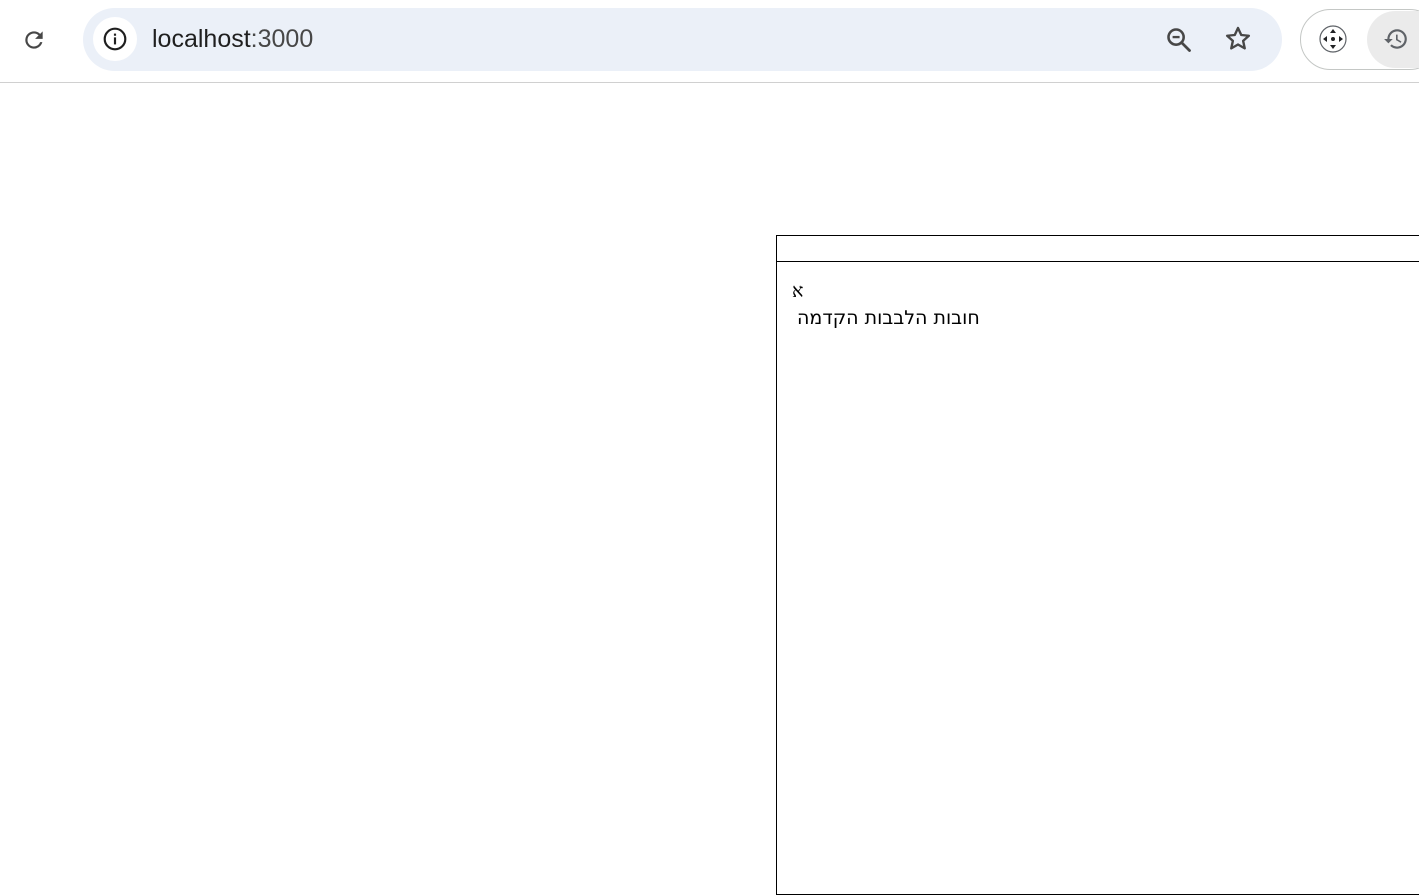  What do you see at coordinates (888, 318) in the screenshot?
I see `section-title: חובות הלבבות הקדמה` at bounding box center [888, 318].